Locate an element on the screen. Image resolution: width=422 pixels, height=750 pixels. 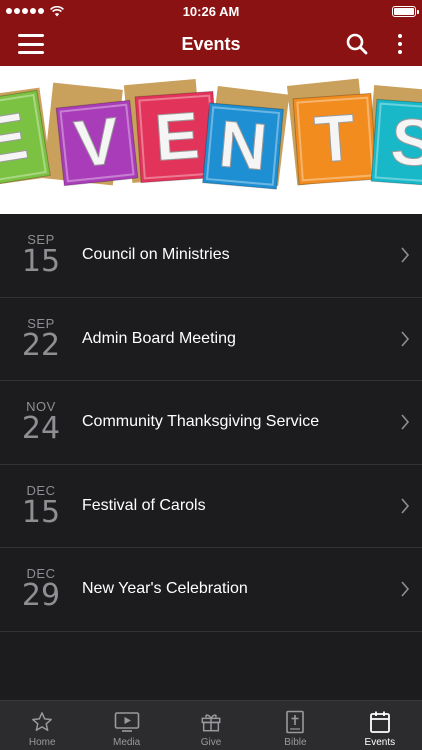
tab-bible: Bible is located at coordinates (295, 725).